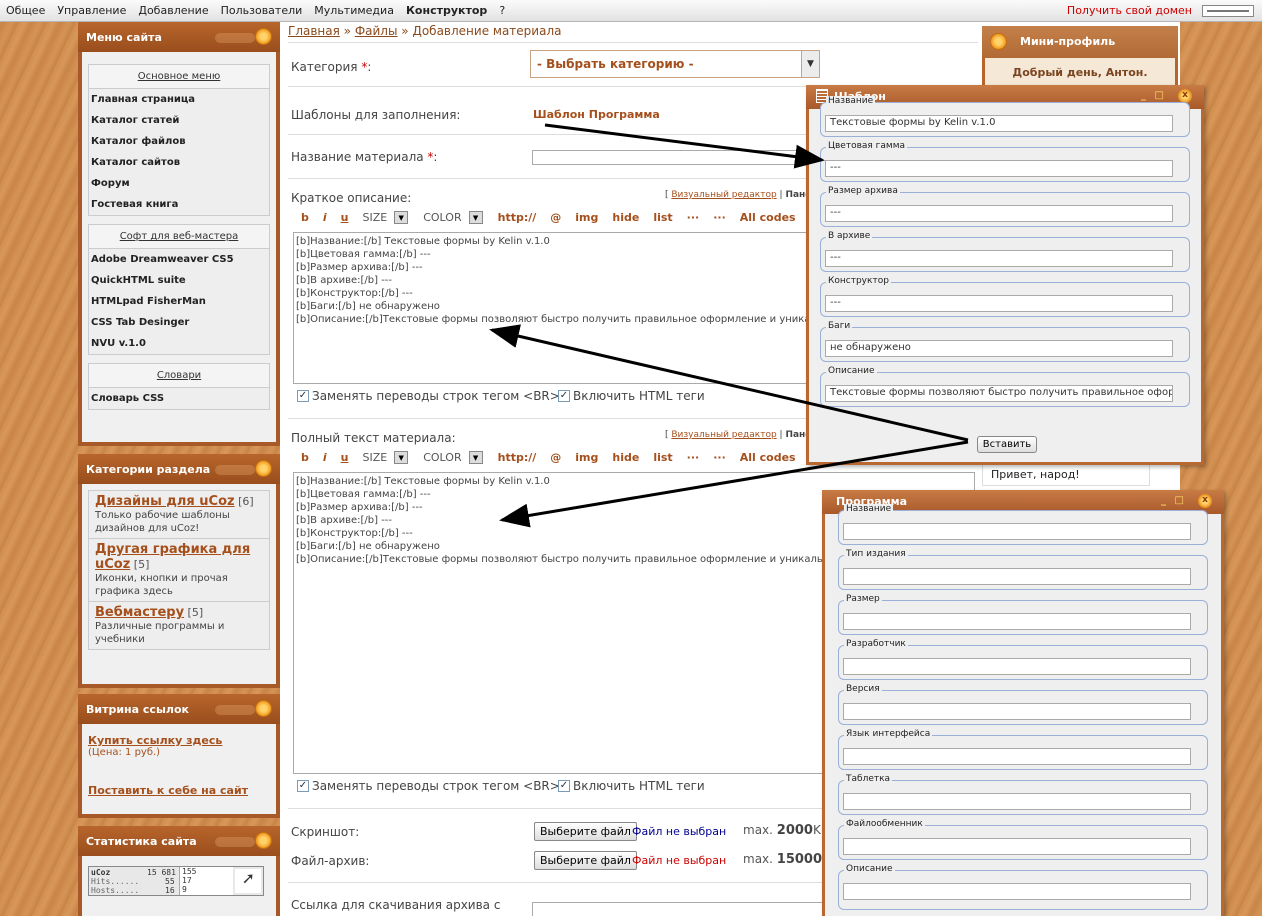 Image resolution: width=1262 pixels, height=916 pixels. Describe the element at coordinates (624, 114) in the screenshot. I see `template-link-program: Программа` at that location.